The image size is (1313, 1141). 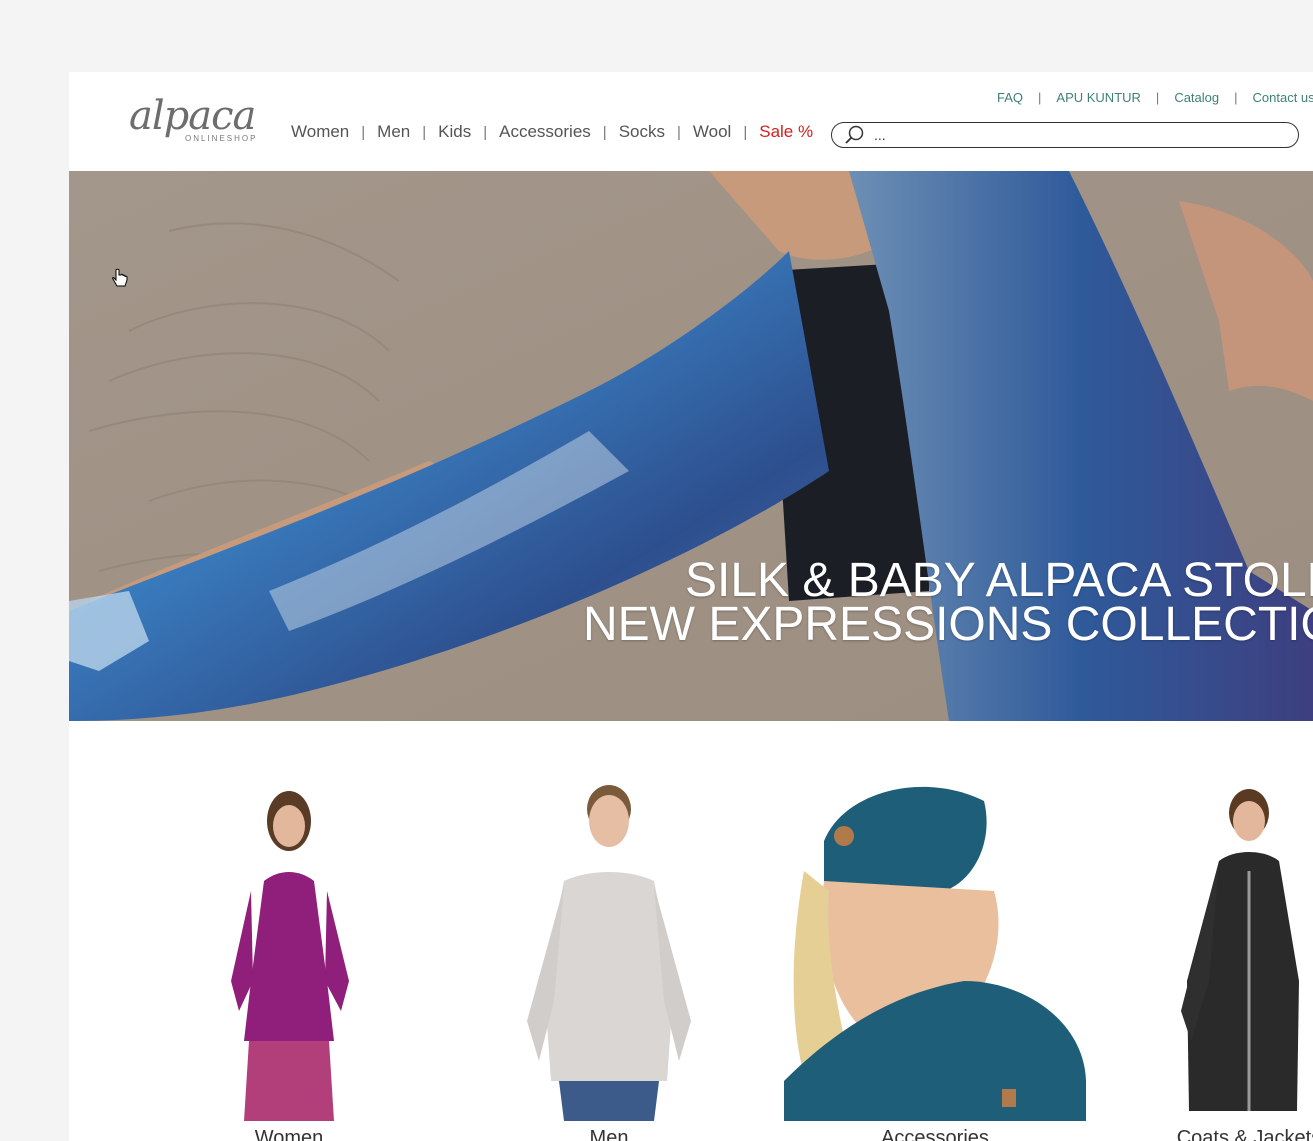 What do you see at coordinates (948, 624) in the screenshot?
I see `hero-subheadline: NEW EXPRESSIONS COLLECTION` at bounding box center [948, 624].